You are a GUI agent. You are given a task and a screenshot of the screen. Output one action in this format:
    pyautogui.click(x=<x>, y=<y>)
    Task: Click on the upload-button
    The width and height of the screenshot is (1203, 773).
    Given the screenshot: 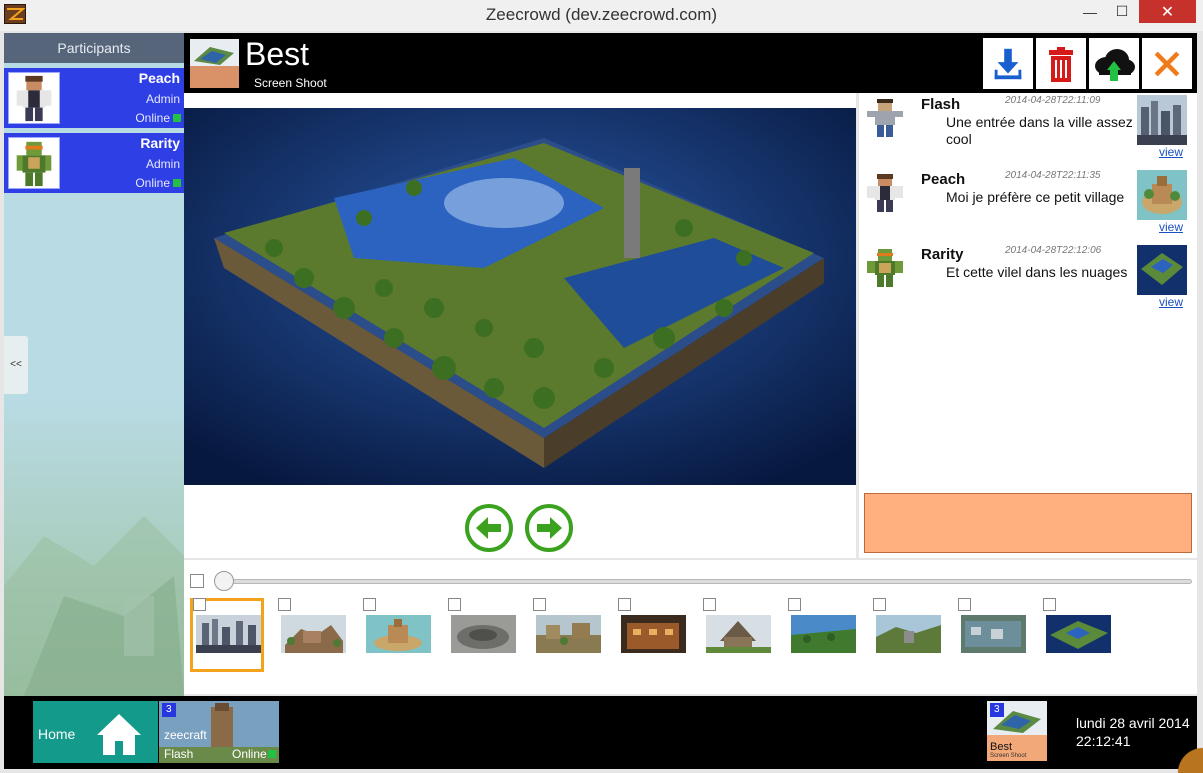 What is the action you would take?
    pyautogui.click(x=1114, y=63)
    